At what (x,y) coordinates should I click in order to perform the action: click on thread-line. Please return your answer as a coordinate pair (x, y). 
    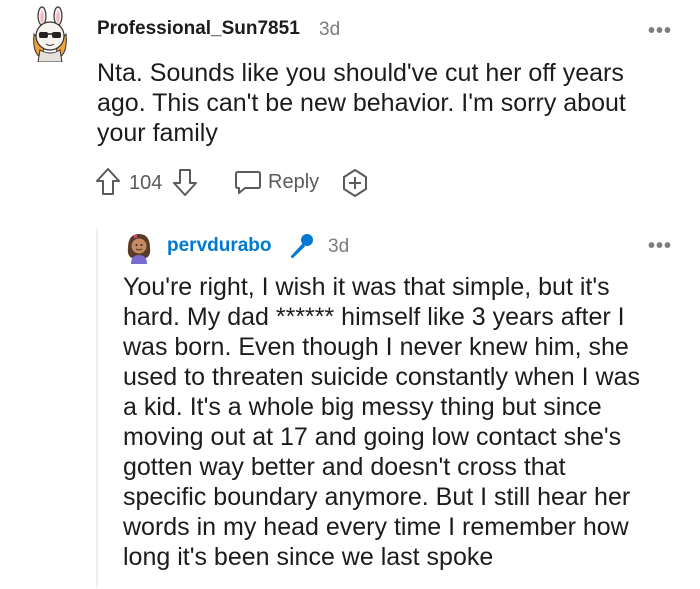
    Looking at the image, I should click on (97, 408).